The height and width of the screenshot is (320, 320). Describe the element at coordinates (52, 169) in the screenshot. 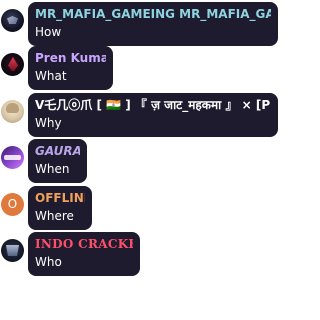

I see `message-text: When` at that location.